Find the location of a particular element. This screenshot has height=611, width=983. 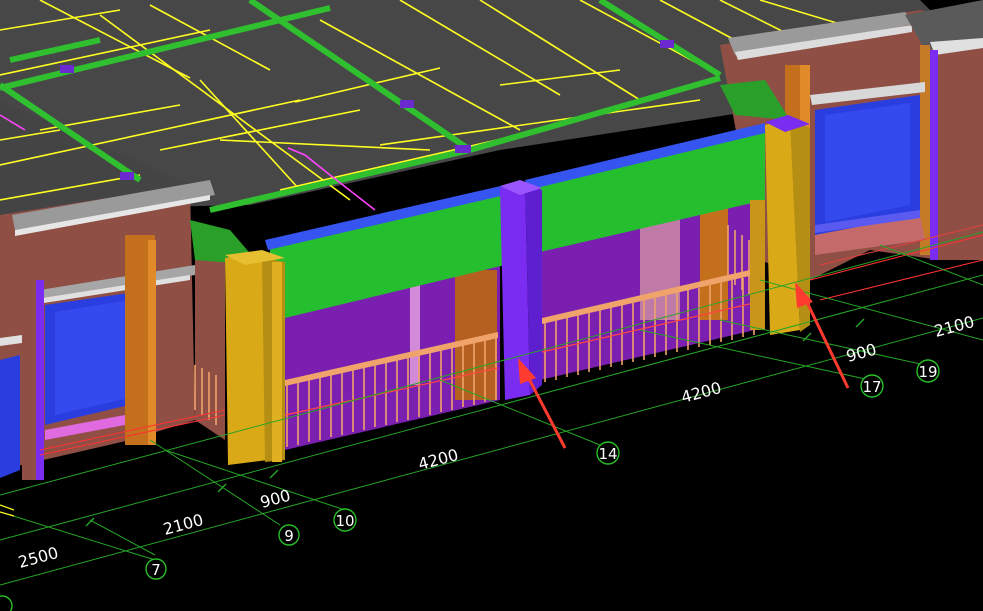

axis-bubble-9: 9 is located at coordinates (289, 535).